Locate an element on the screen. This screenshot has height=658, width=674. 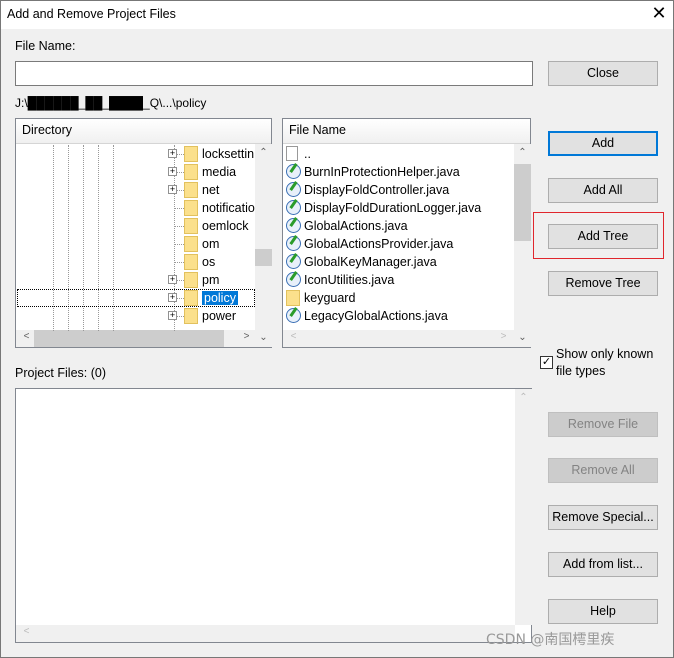
directory-item: media is located at coordinates (219, 172).